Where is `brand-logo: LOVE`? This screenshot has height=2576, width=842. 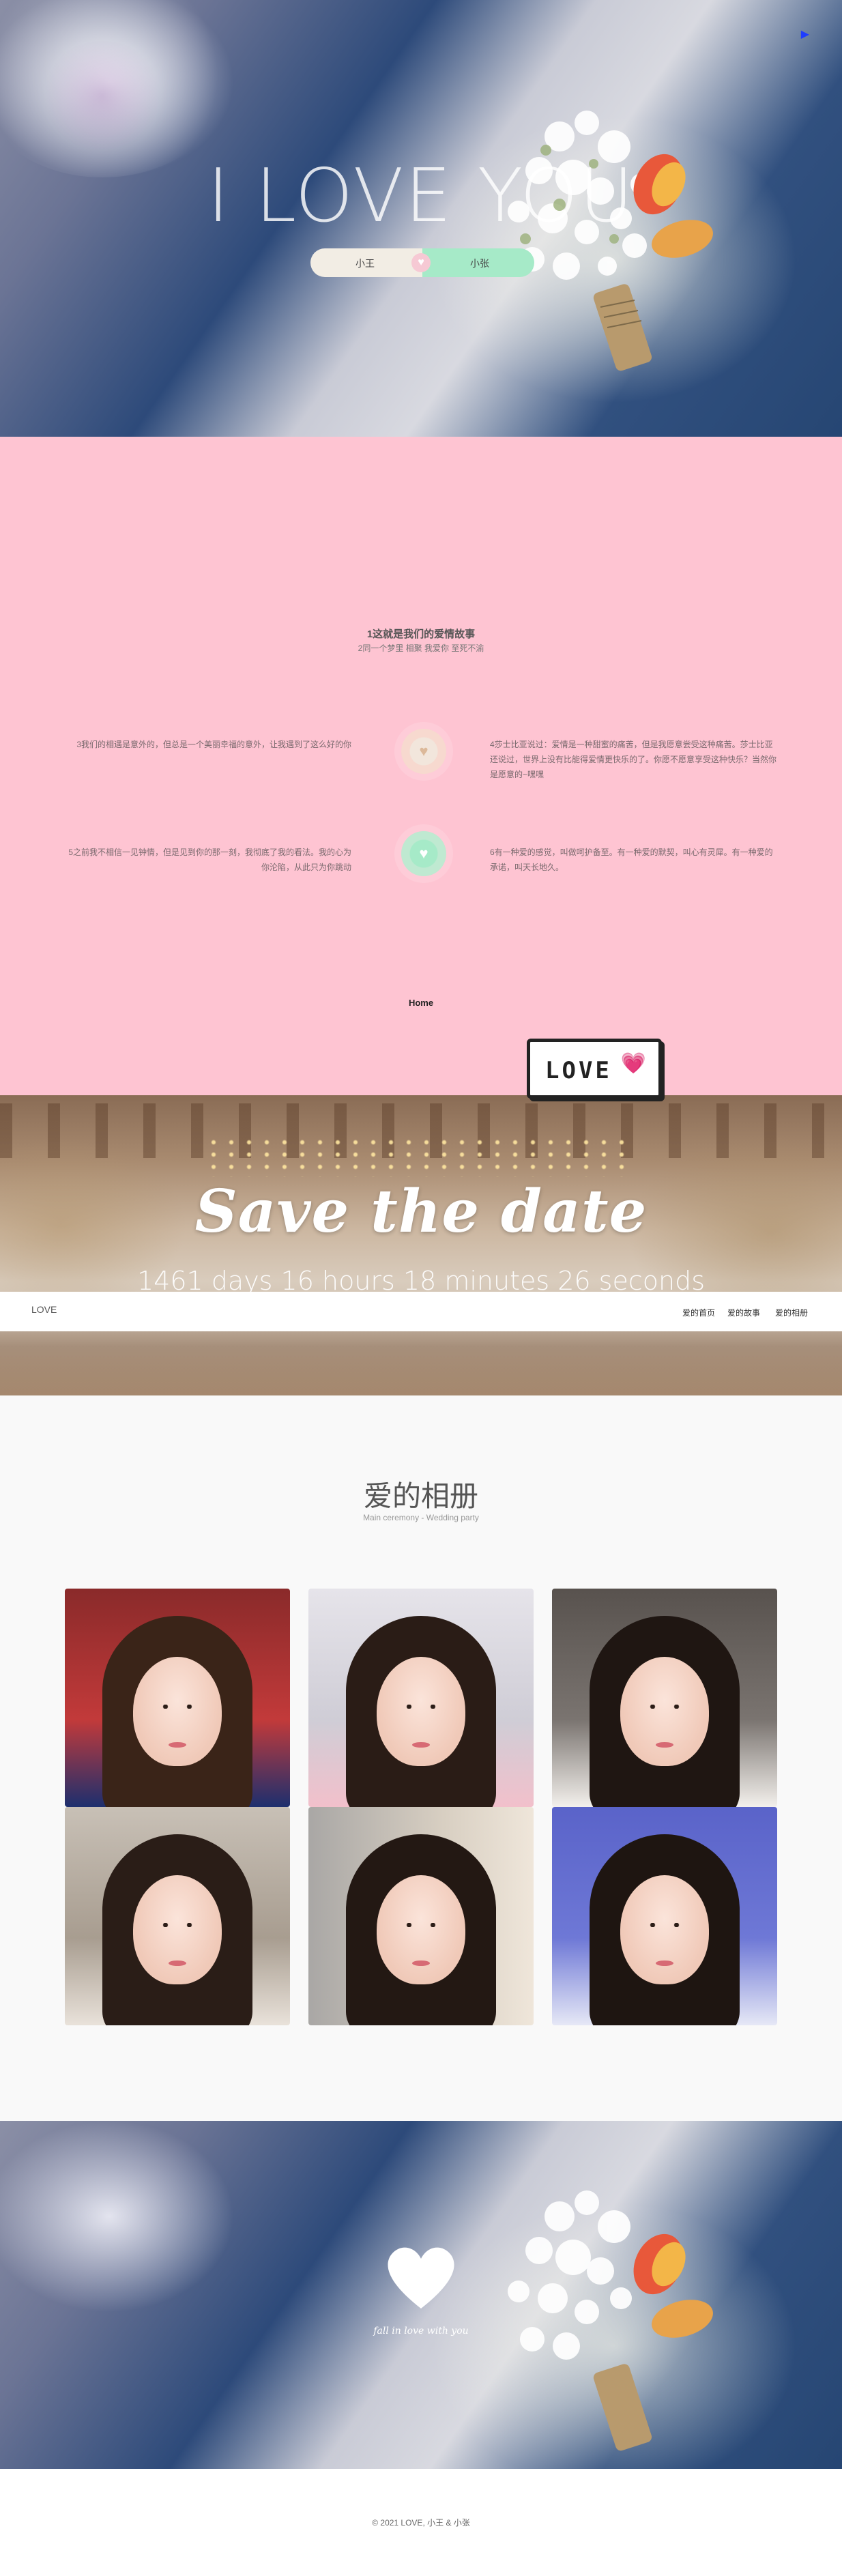 brand-logo: LOVE is located at coordinates (44, 1309).